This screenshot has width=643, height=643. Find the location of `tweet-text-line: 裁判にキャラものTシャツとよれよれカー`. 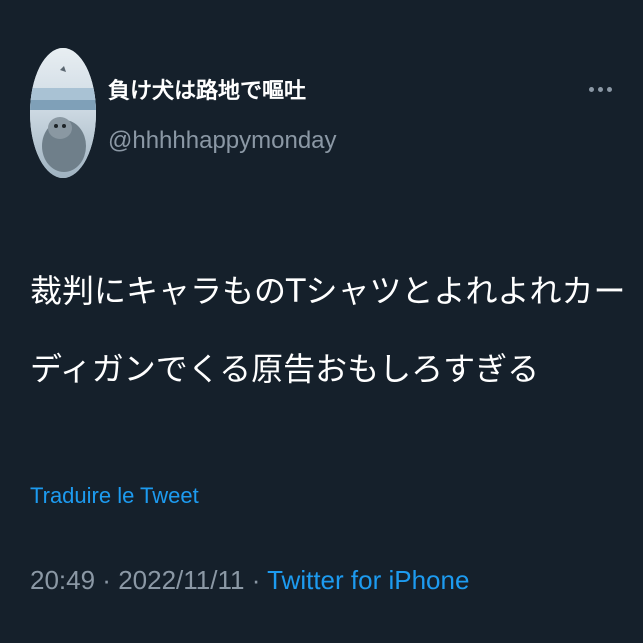

tweet-text-line: 裁判にキャラものTシャツとよれよれカー is located at coordinates (328, 291).